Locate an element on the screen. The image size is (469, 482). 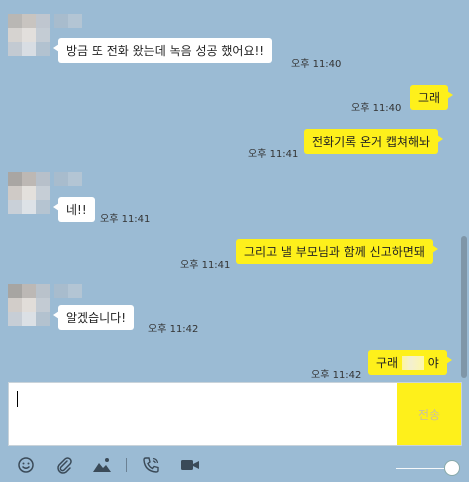
message-input is located at coordinates (204, 414).